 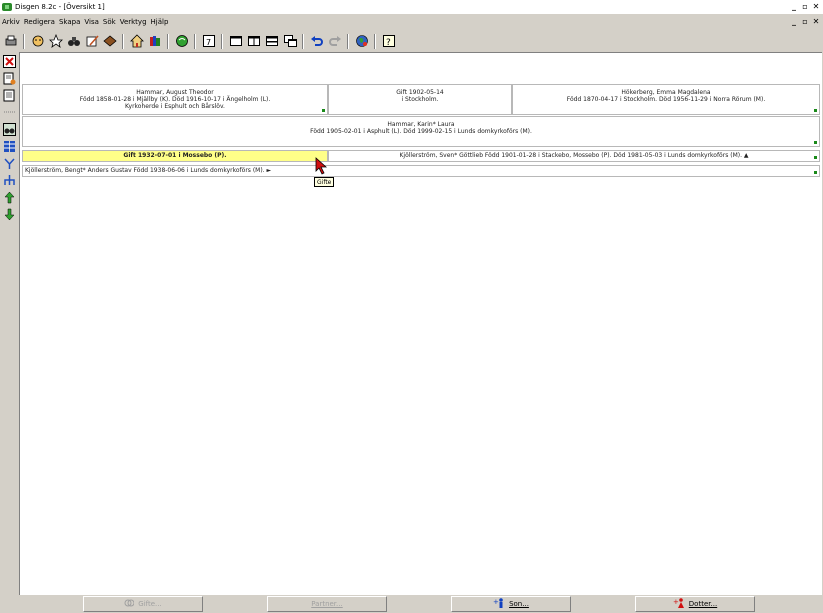 I want to click on menu-sok: Sök, so click(x=109, y=22).